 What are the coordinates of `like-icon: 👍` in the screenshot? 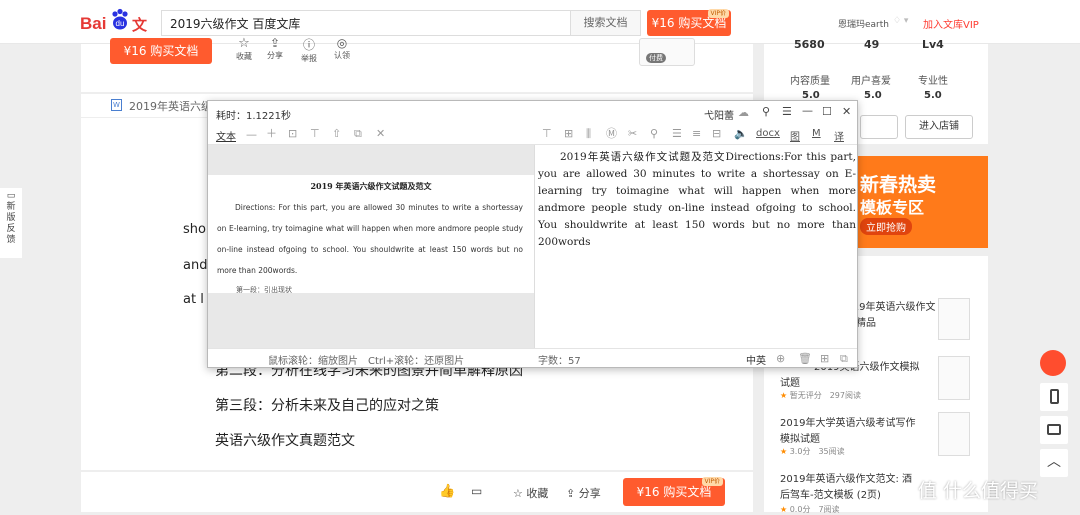 It's located at (447, 491).